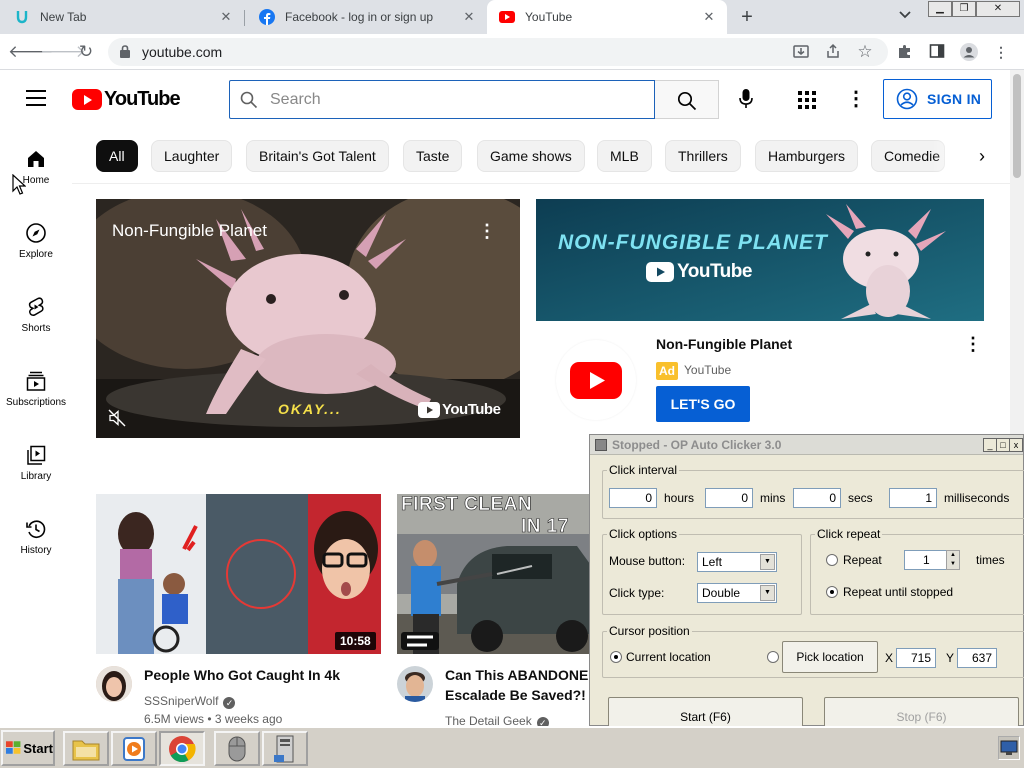 This screenshot has width=1024, height=768. Describe the element at coordinates (916, 658) in the screenshot. I see `x-coordinate-input: 715` at that location.